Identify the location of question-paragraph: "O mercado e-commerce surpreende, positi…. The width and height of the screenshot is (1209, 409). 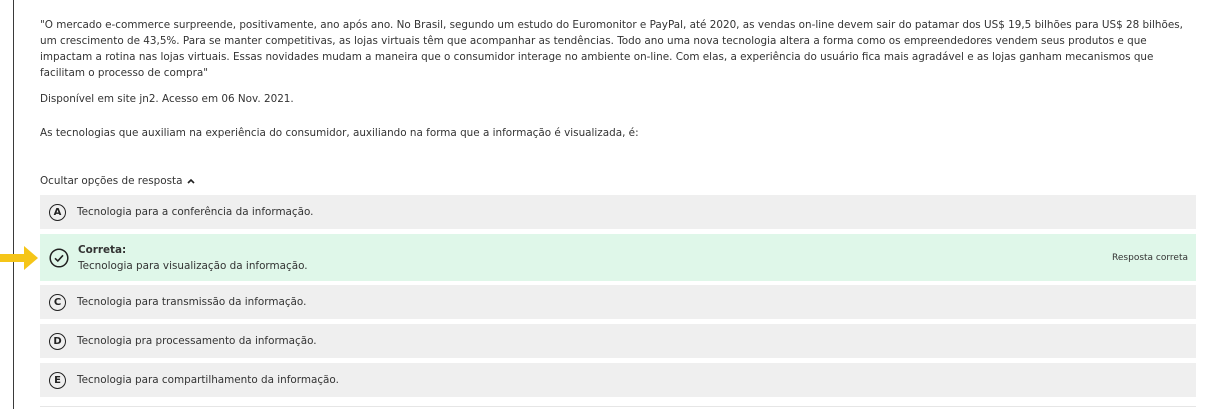
(611, 49).